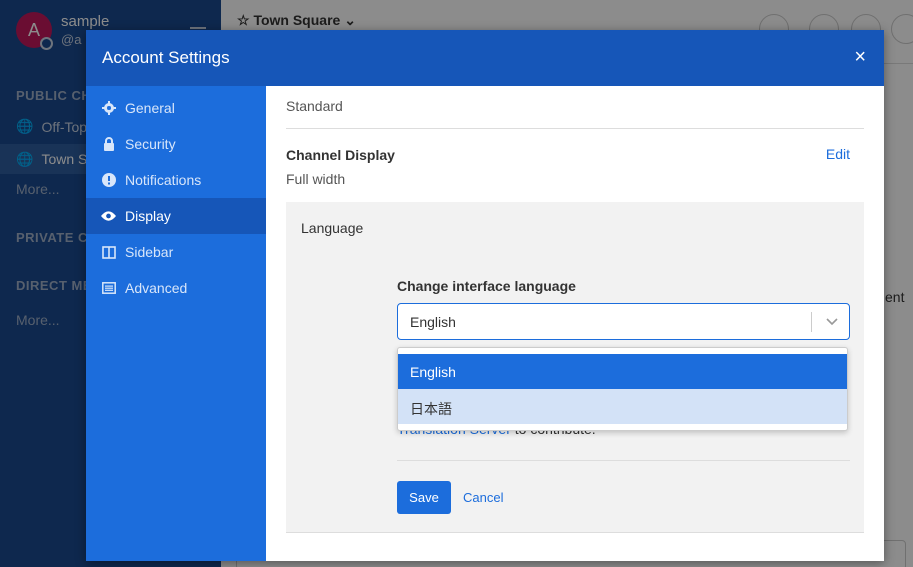 The width and height of the screenshot is (913, 567). I want to click on tab-label: Advanced, so click(156, 288).